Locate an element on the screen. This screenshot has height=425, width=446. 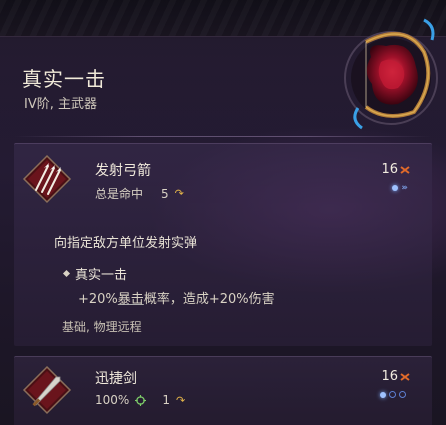
modifier-title-row: 真实一击 is located at coordinates (95, 273).